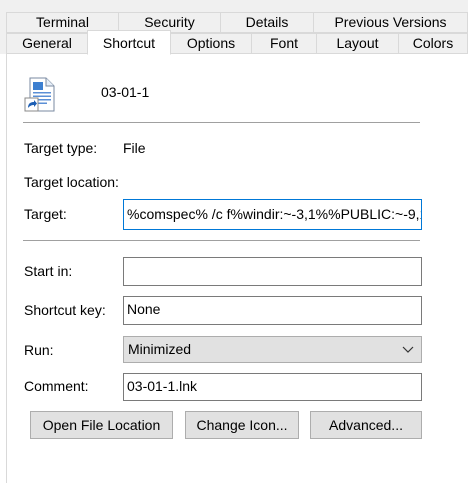 This screenshot has height=483, width=468. I want to click on run-select-value: Minimized, so click(160, 349).